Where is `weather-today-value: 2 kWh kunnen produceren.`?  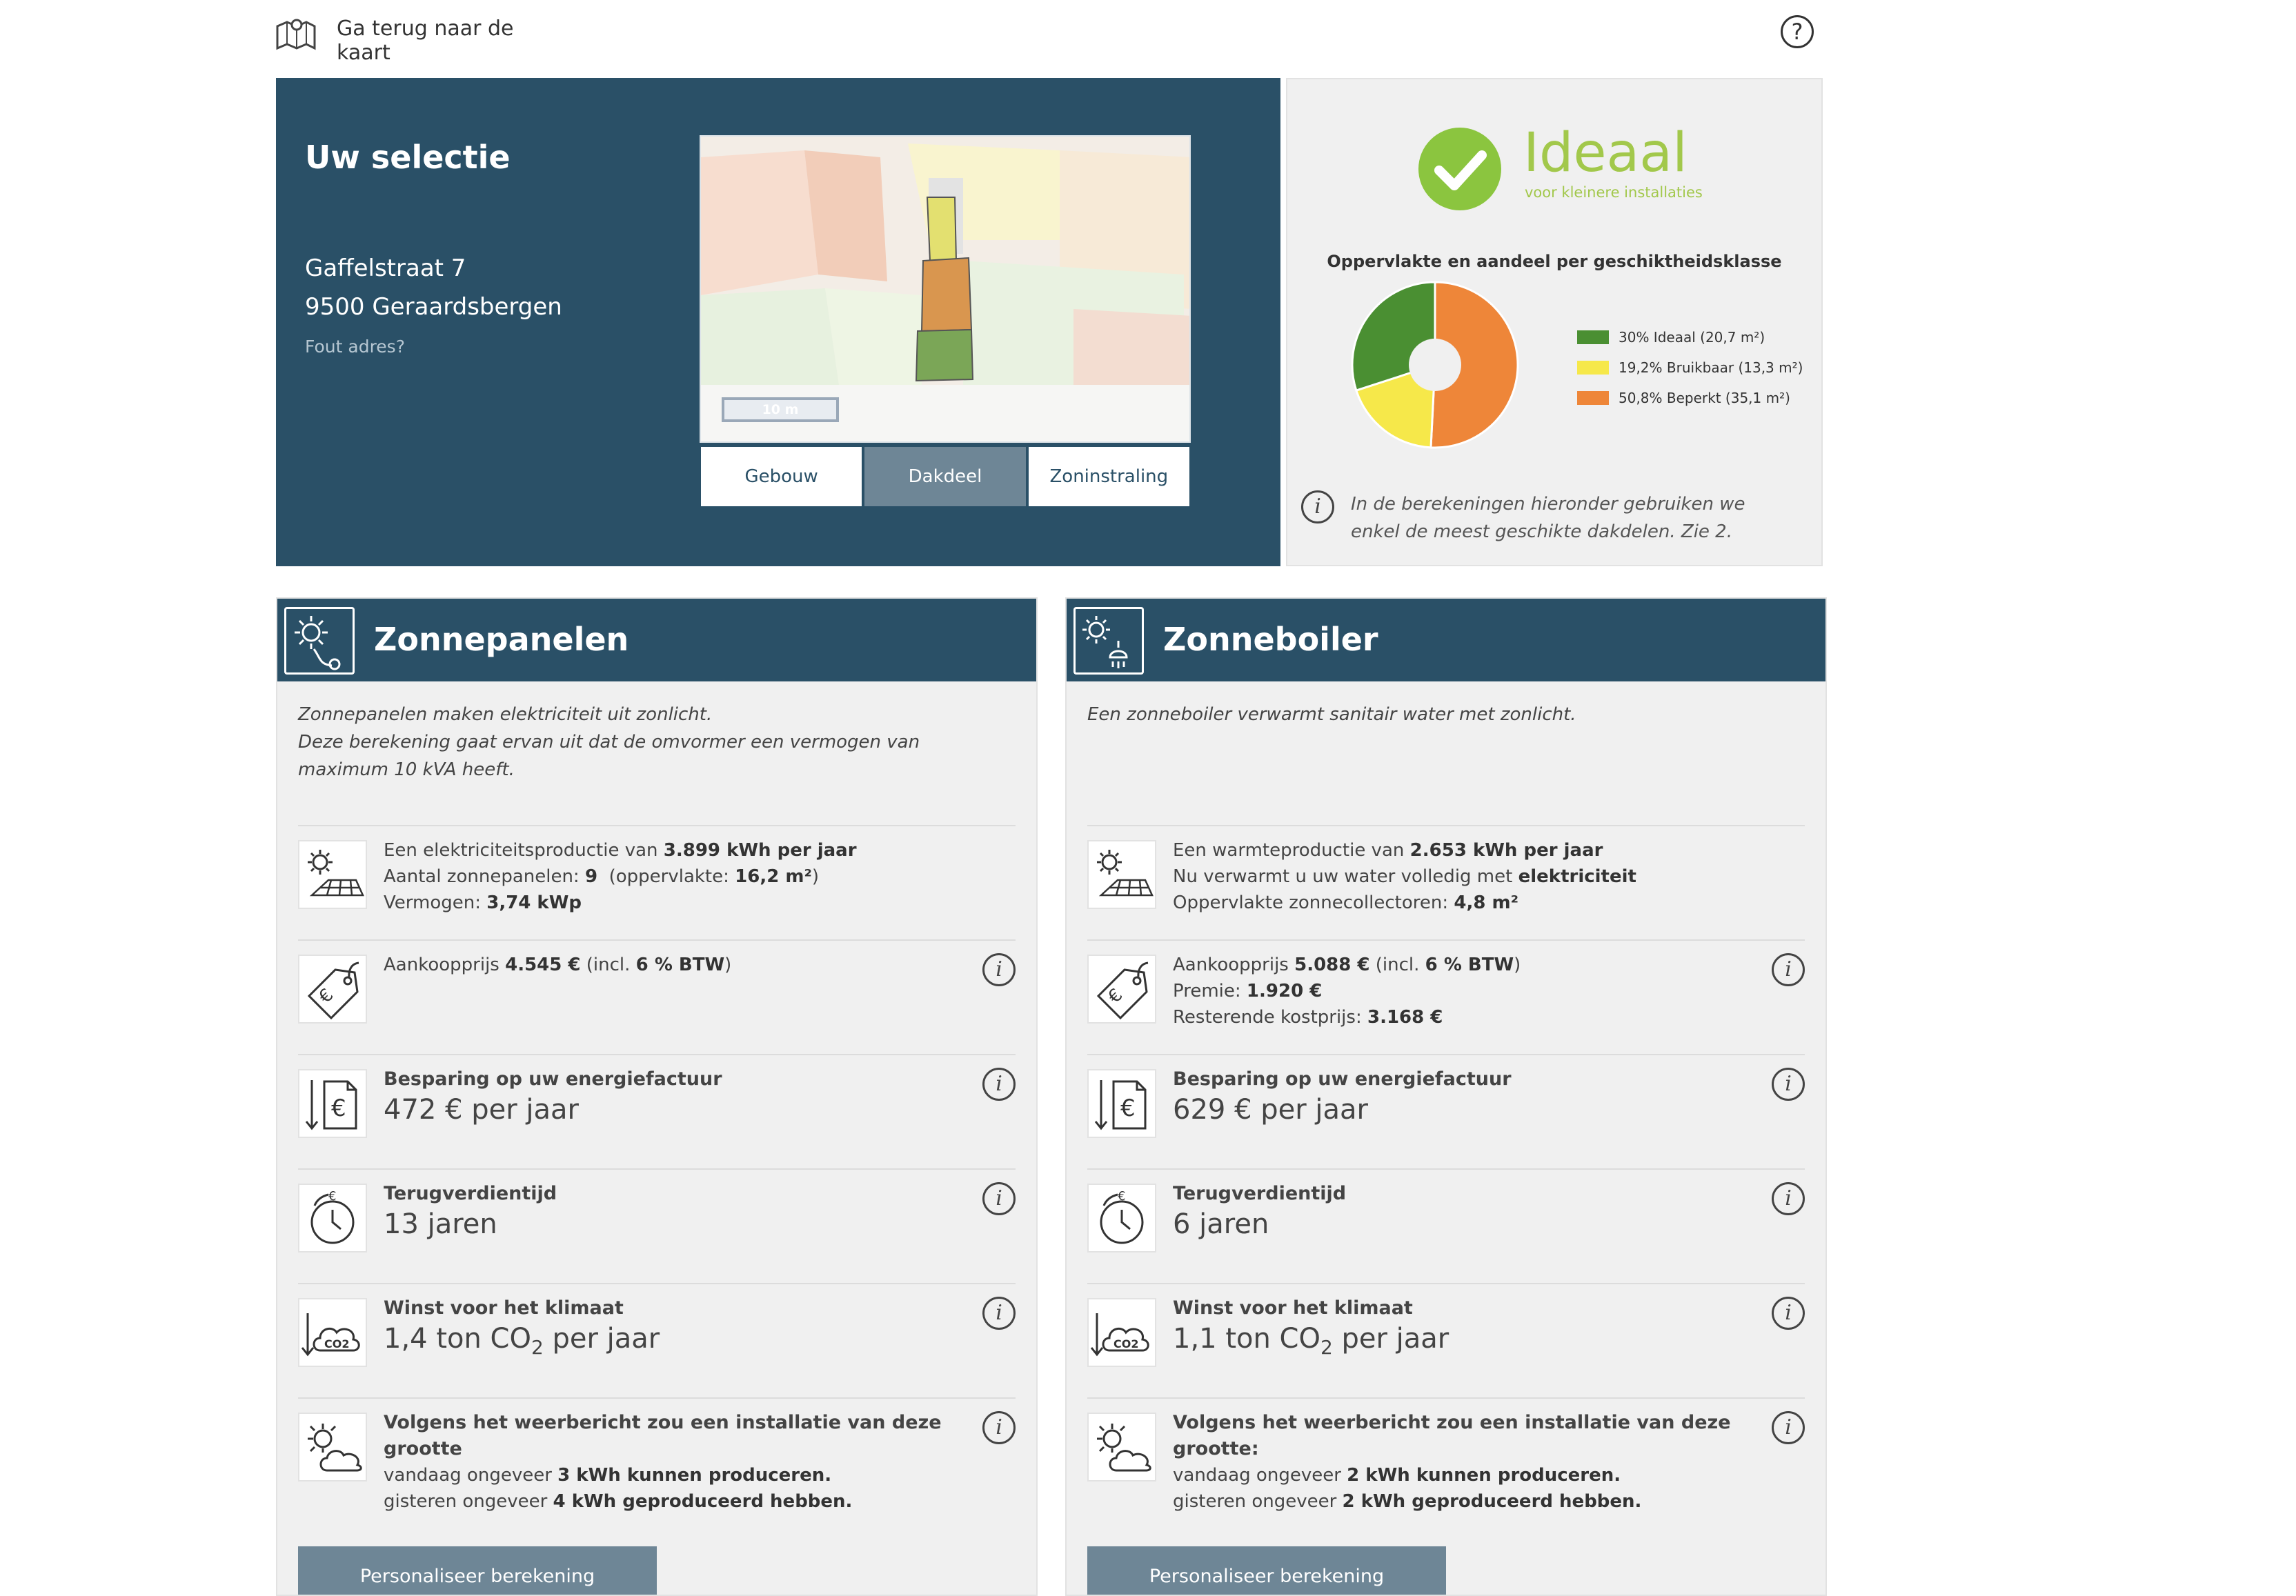 weather-today-value: 2 kWh kunnen produceren. is located at coordinates (1484, 1475).